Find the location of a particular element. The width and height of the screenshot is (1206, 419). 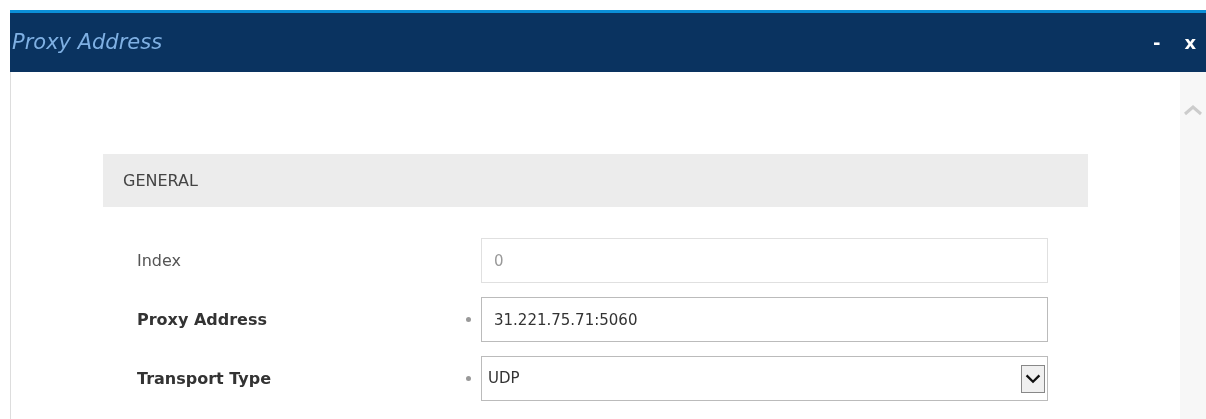

text-field: 31.221.75.71:5060 is located at coordinates (764, 319).